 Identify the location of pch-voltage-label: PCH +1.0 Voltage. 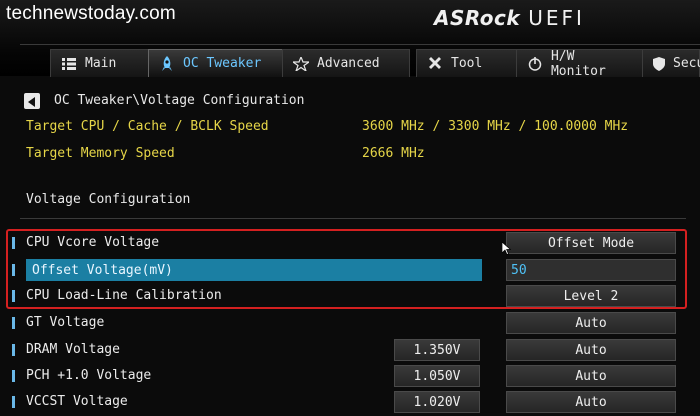
(88, 375).